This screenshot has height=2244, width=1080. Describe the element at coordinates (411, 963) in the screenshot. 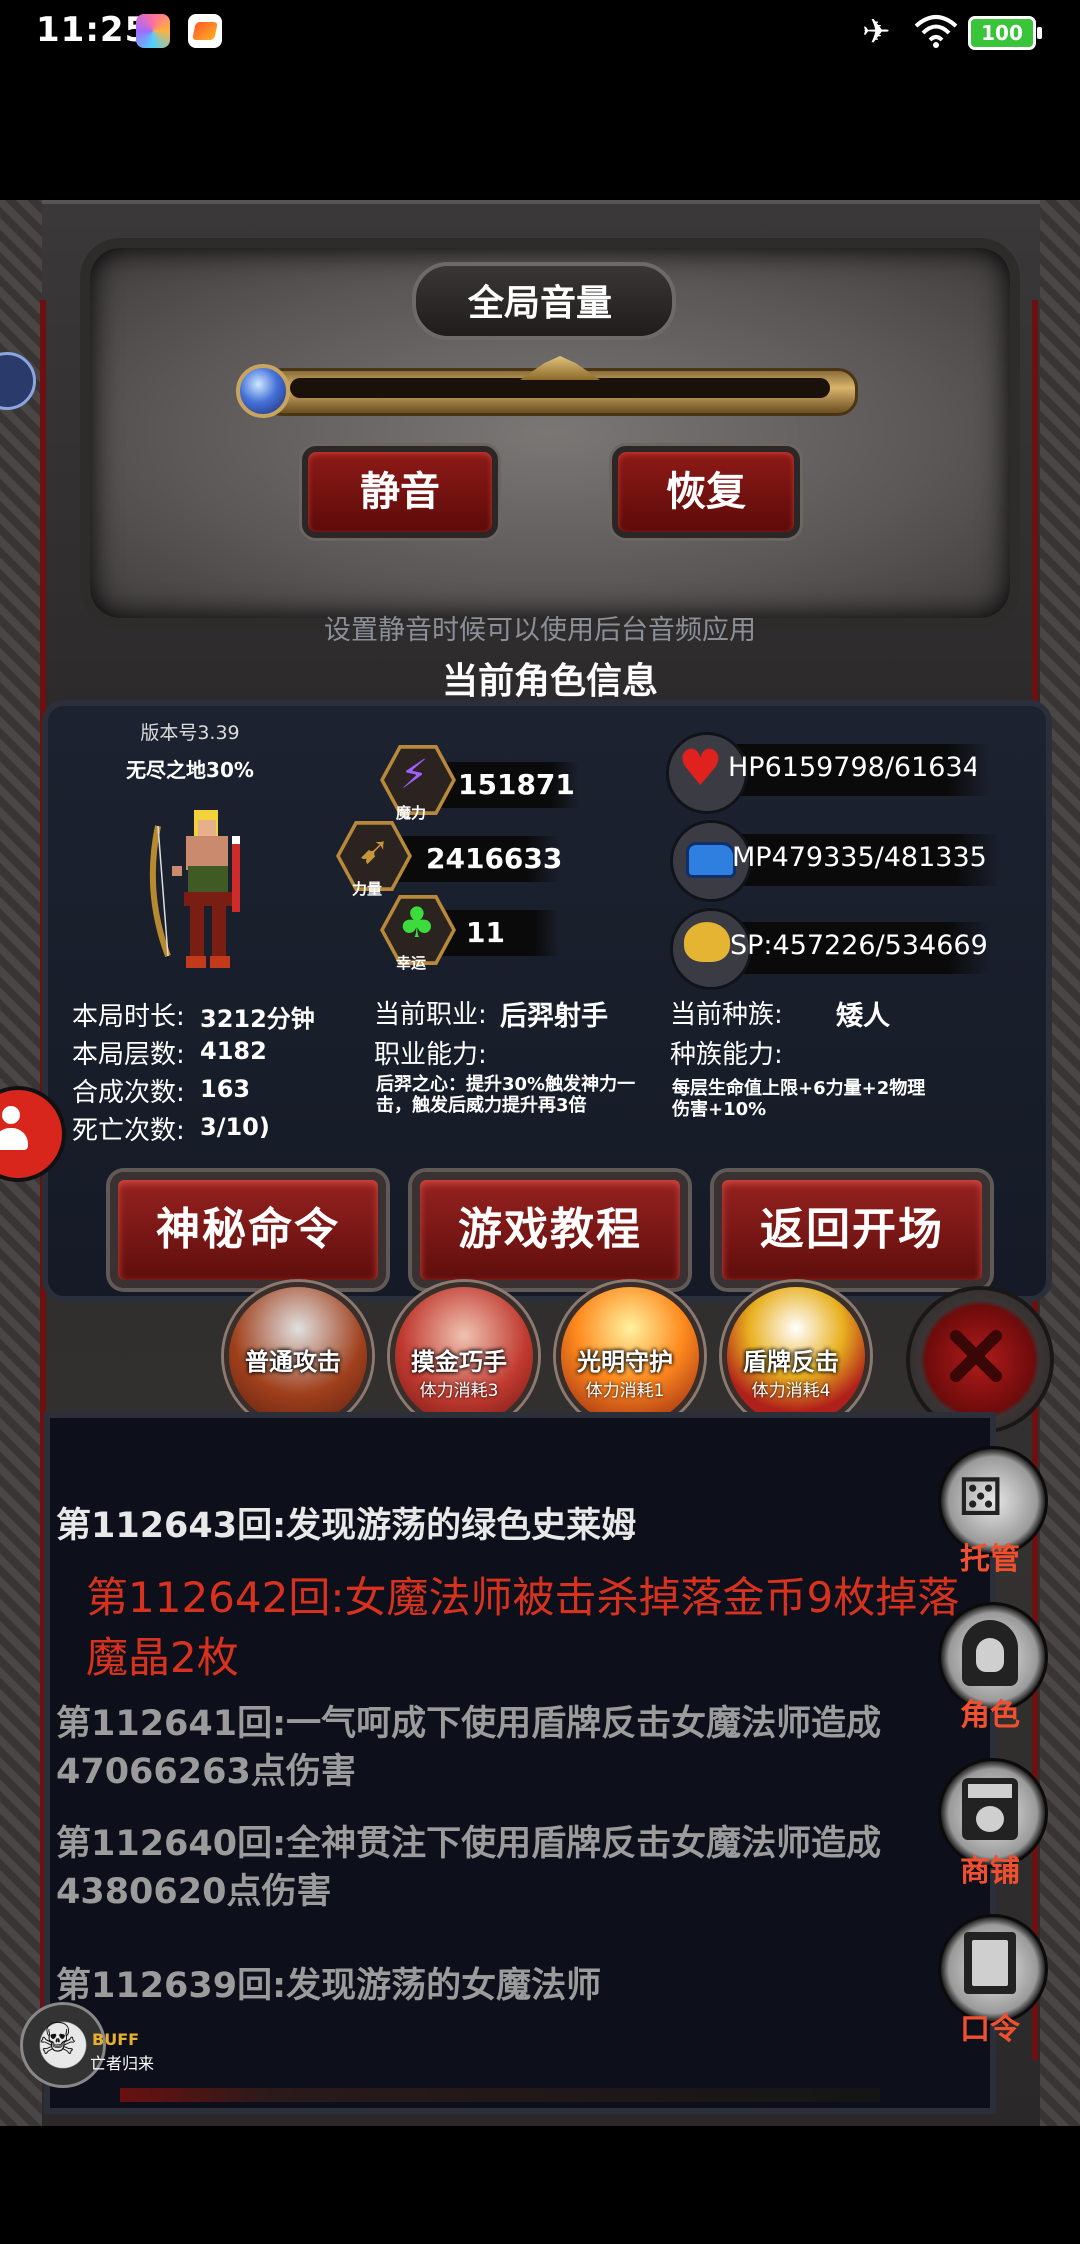

I see `luck-label: 幸运` at that location.